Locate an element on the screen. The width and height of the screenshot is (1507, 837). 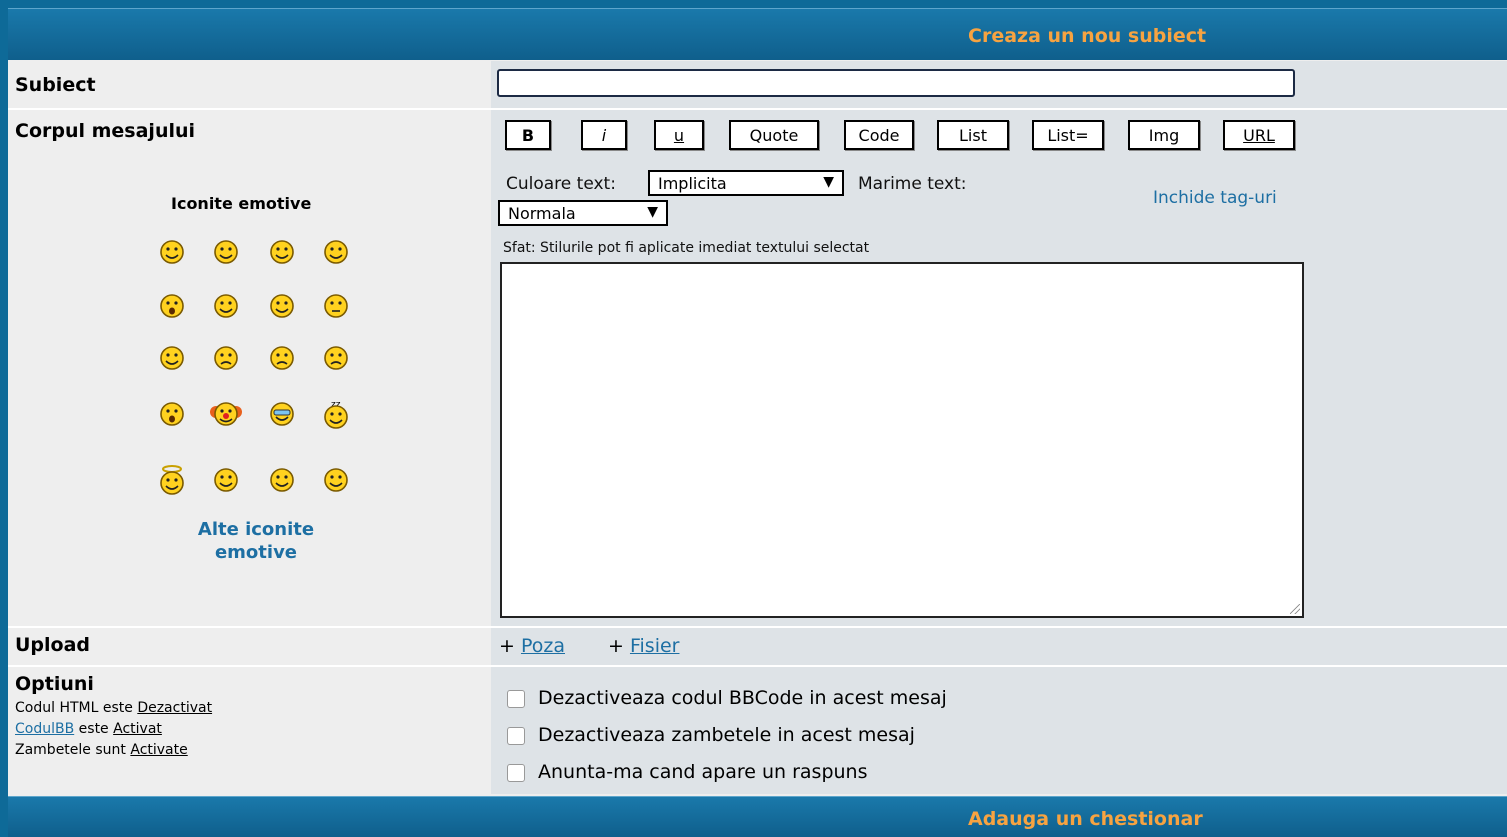
options-label: Optiuni is located at coordinates (54, 684).